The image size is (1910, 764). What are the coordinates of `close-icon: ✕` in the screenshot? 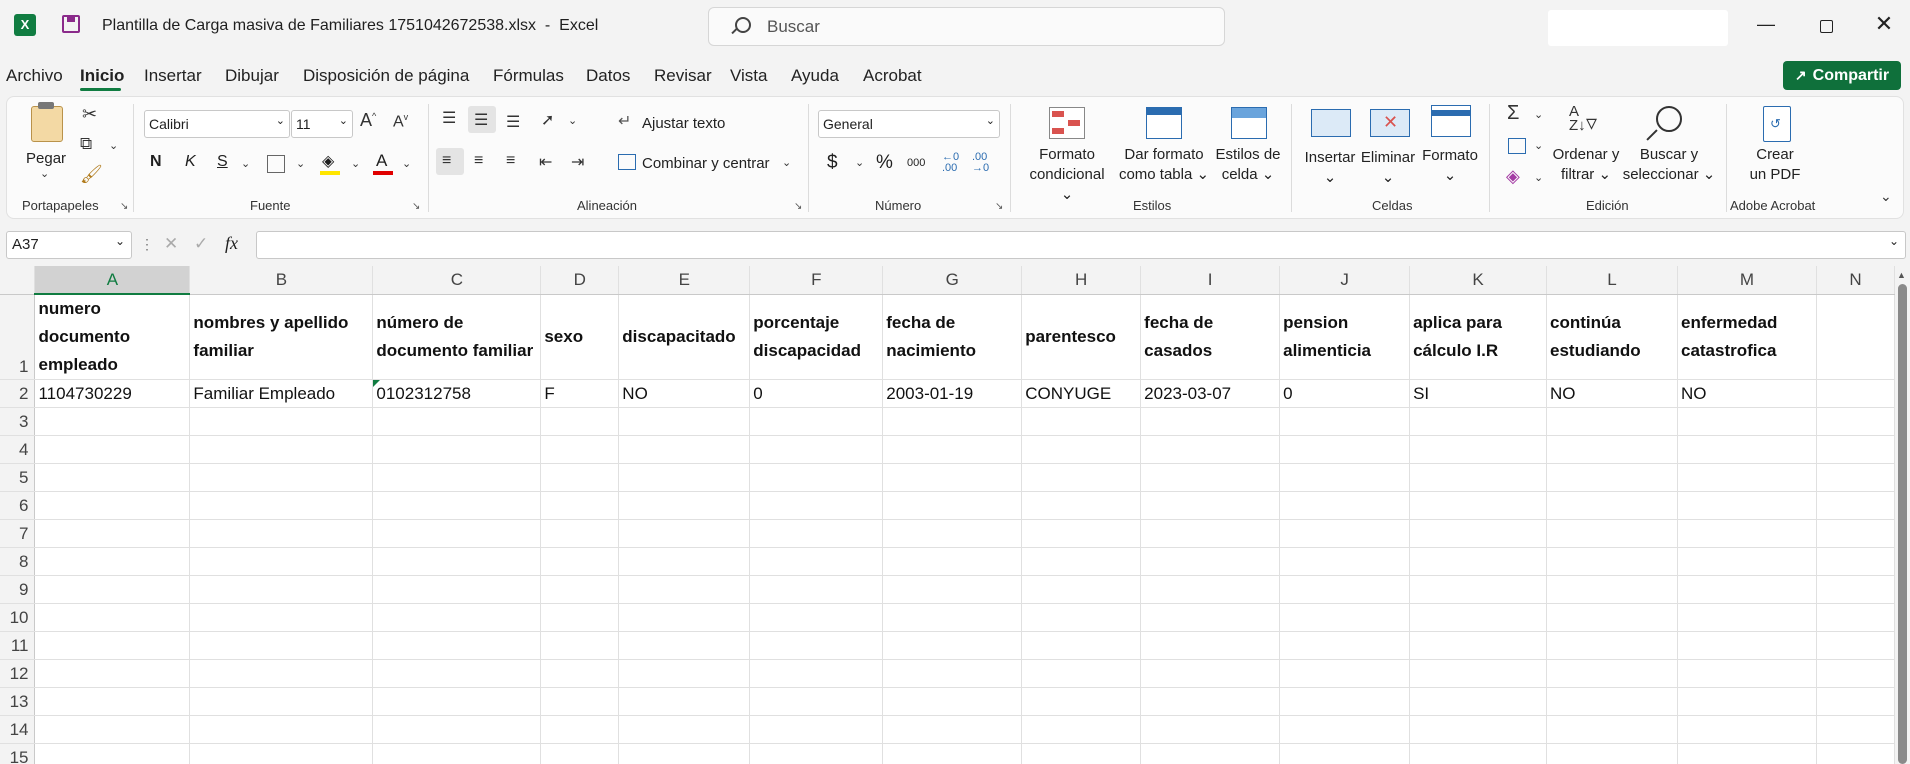 It's located at (1884, 24).